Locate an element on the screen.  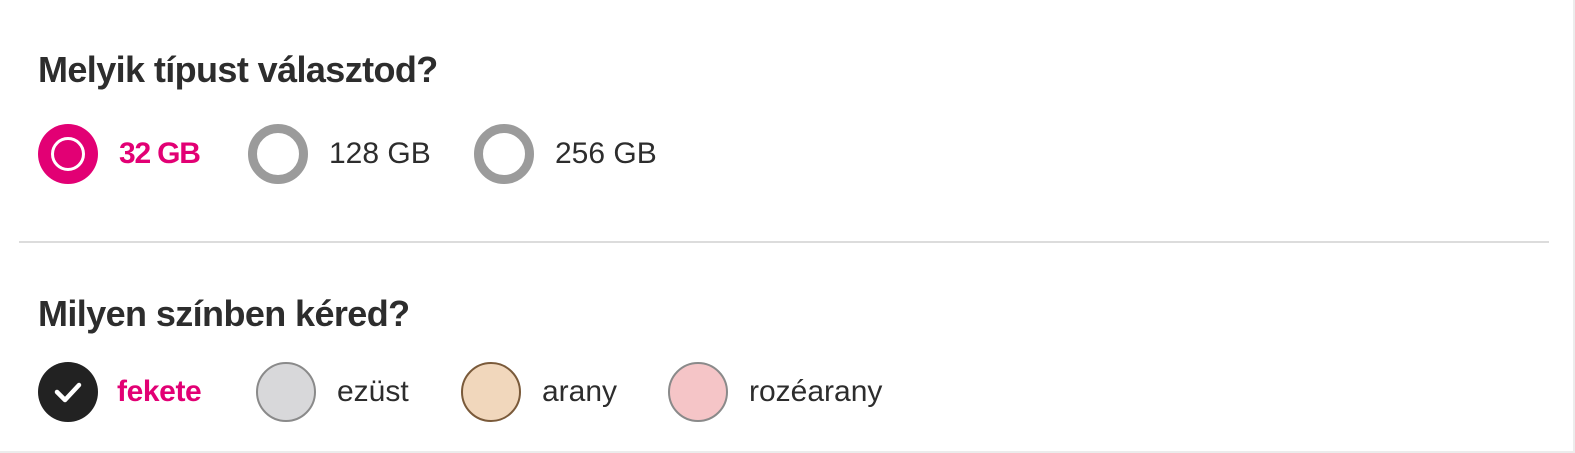
color-swatch-gold is located at coordinates (491, 392).